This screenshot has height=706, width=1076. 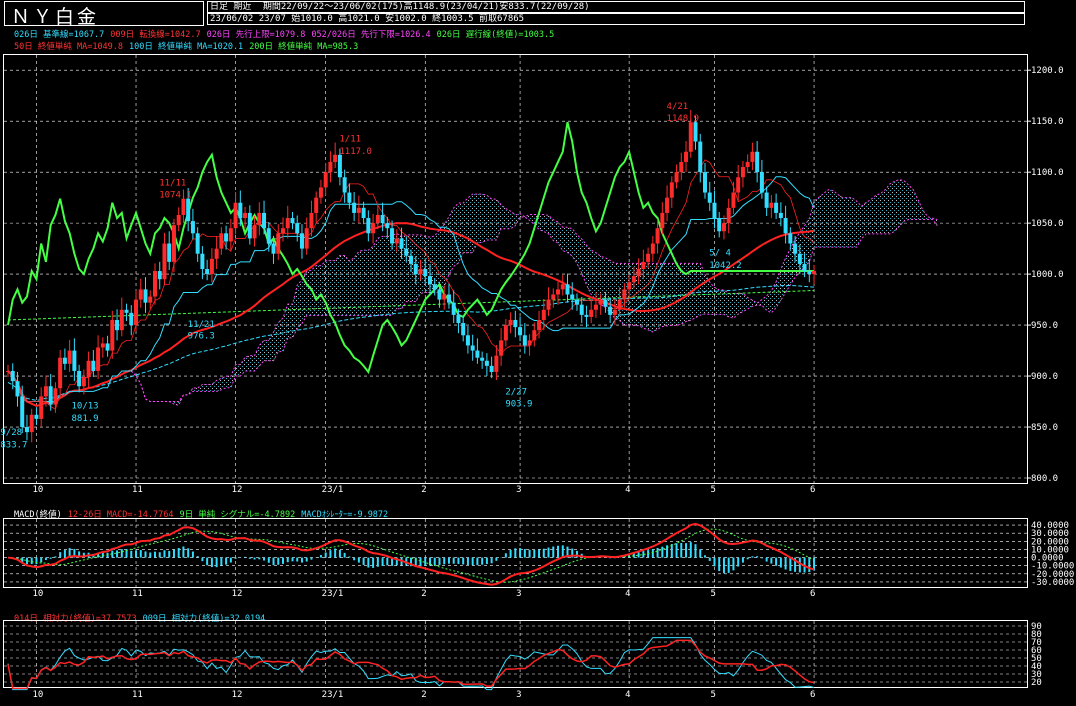 I want to click on price-y-tick-label: 850.0, so click(x=1044, y=428).